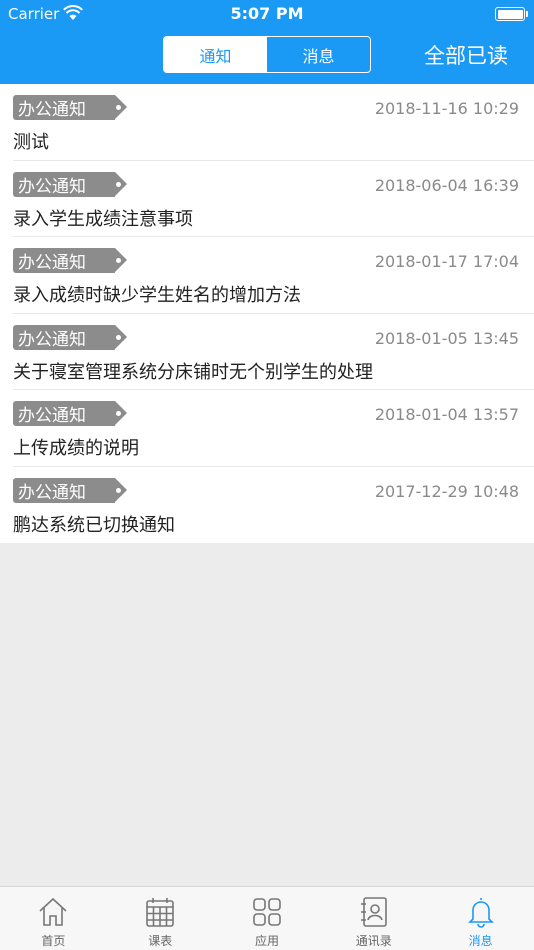  Describe the element at coordinates (267, 912) in the screenshot. I see `grid-icon` at that location.